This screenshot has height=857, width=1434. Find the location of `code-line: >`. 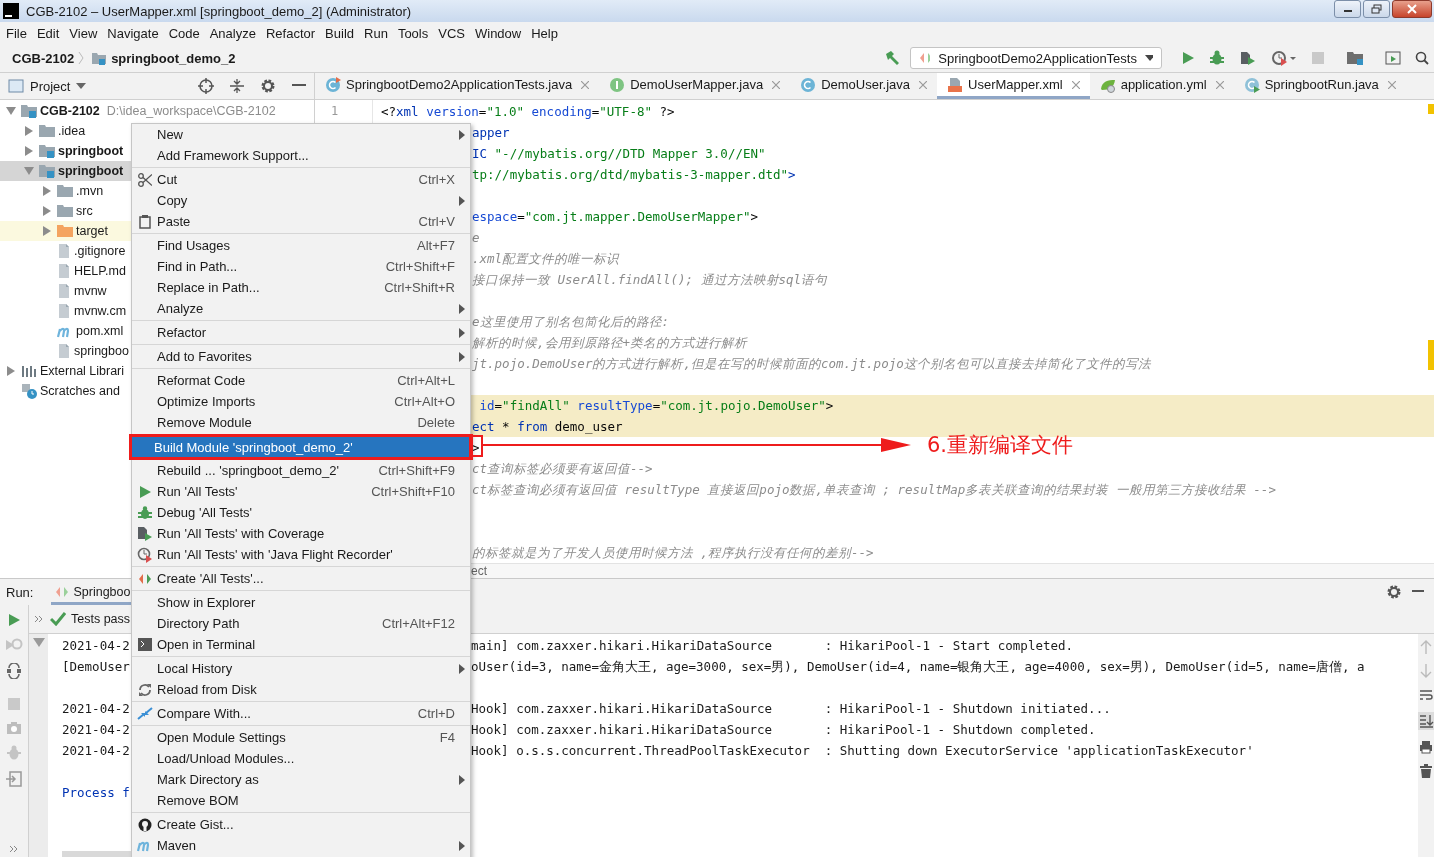

code-line: > is located at coordinates (476, 447).